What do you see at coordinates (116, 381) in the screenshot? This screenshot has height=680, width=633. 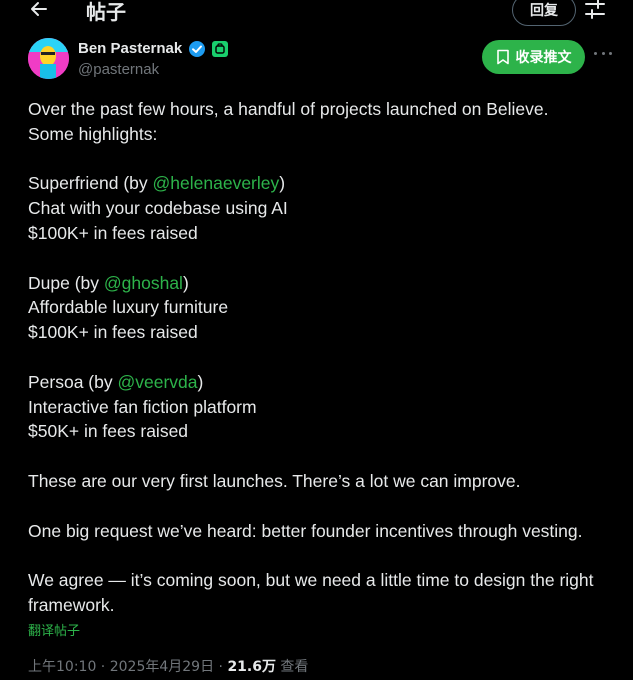 I see `project-title: Persoa (by @veervda)` at bounding box center [116, 381].